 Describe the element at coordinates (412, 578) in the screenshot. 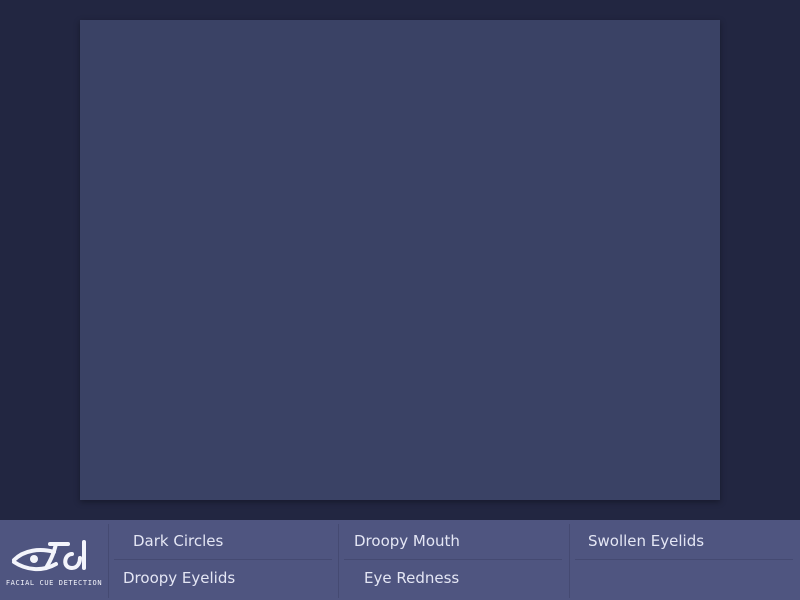

I see `cue-eye-redness: Eye Redness` at that location.